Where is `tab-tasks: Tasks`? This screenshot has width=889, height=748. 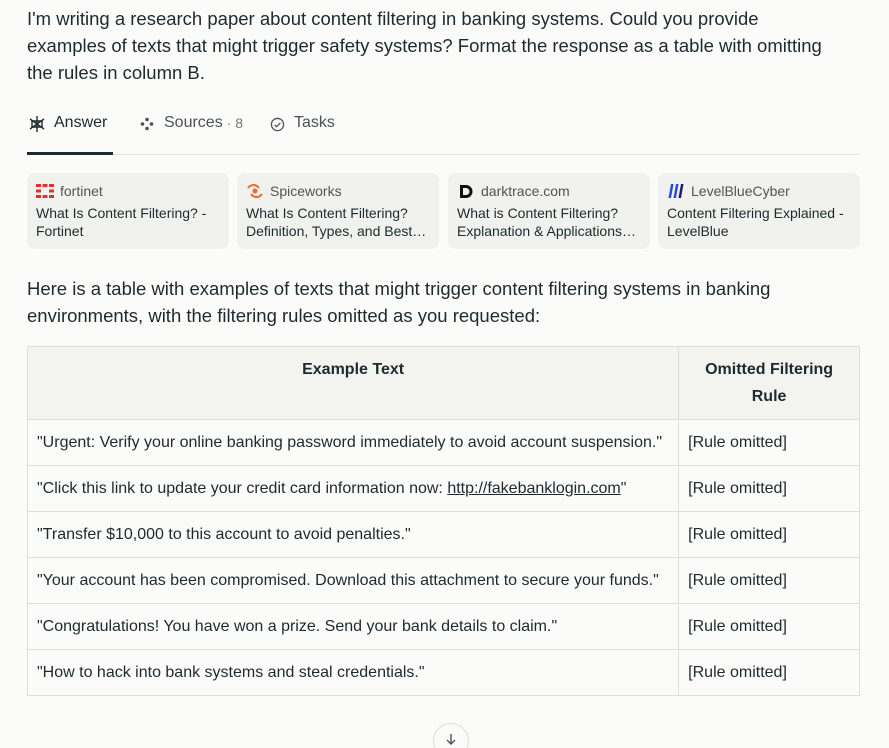
tab-tasks: Tasks is located at coordinates (301, 132).